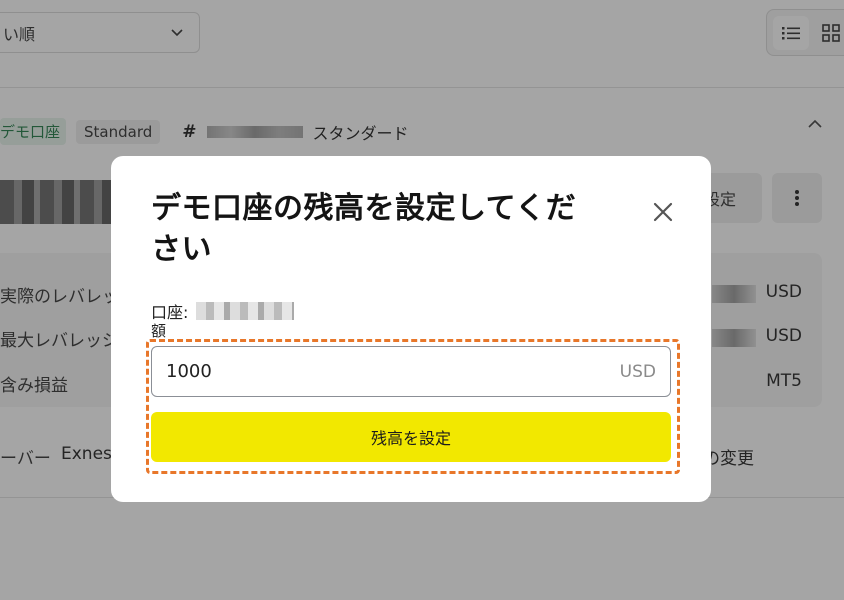 This screenshot has width=844, height=600. Describe the element at coordinates (663, 212) in the screenshot. I see `close-icon` at that location.